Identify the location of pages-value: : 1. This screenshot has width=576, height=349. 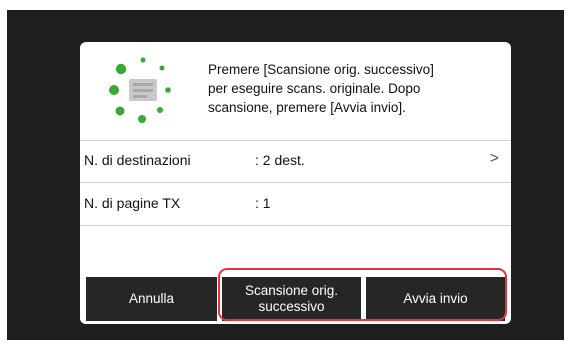
(263, 203).